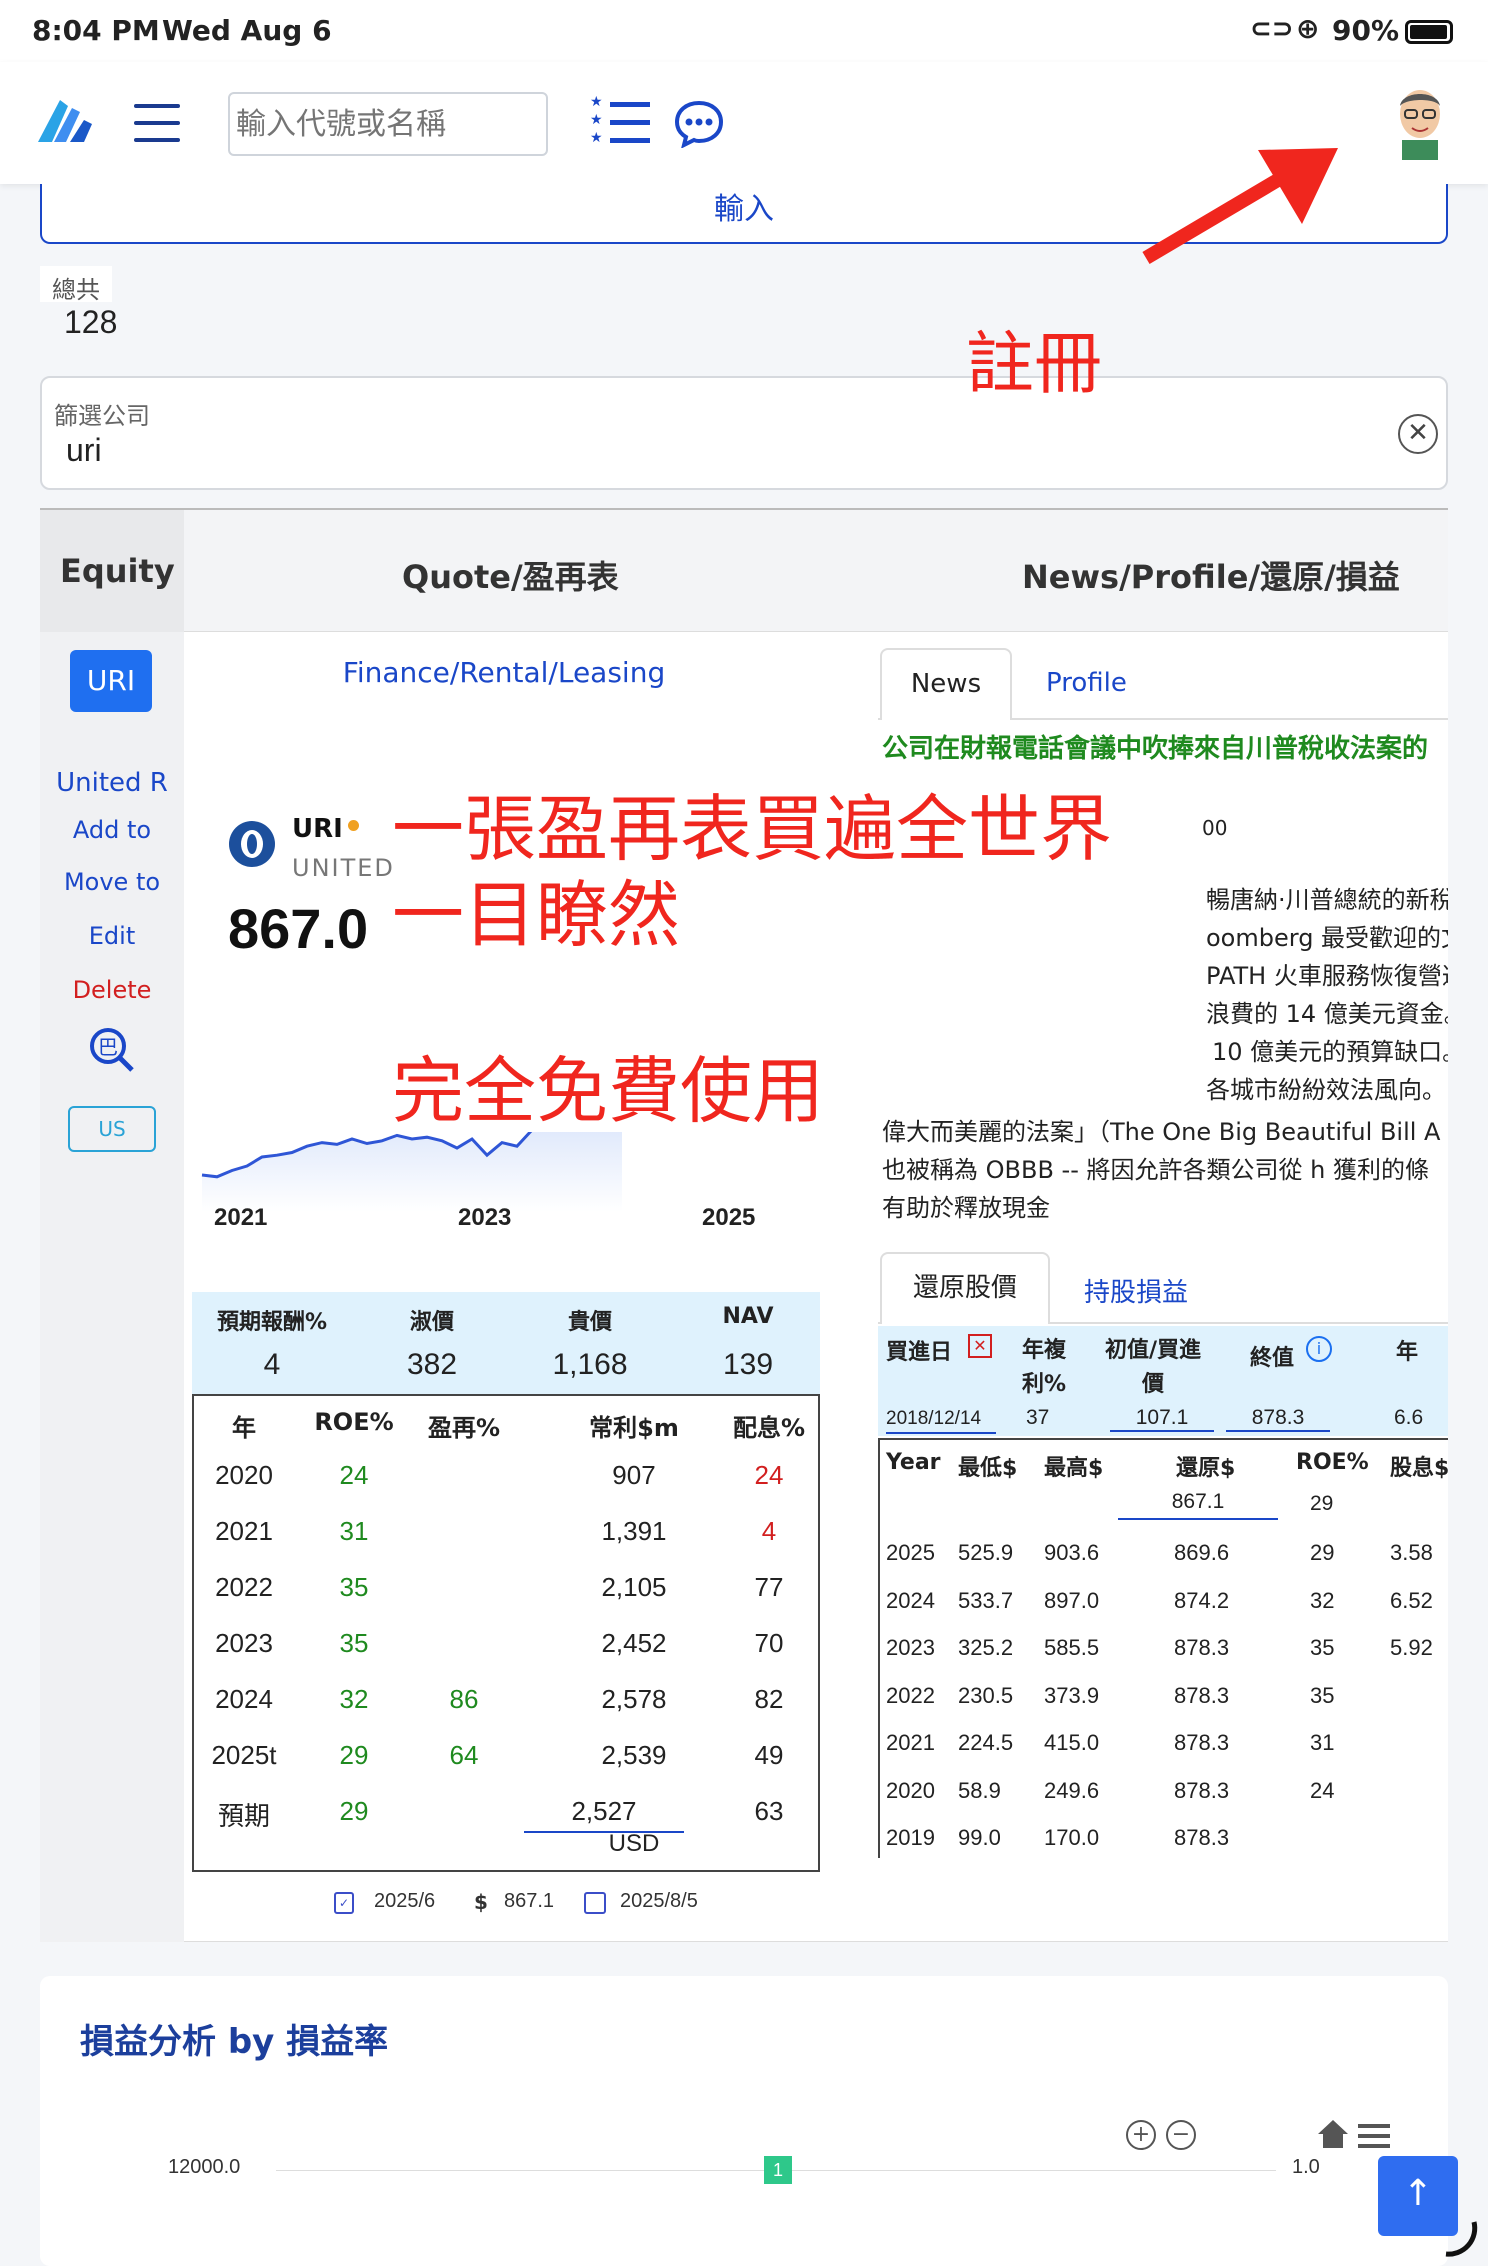 The height and width of the screenshot is (2266, 1488). Describe the element at coordinates (1141, 2135) in the screenshot. I see `zoom-in-icon: +` at that location.